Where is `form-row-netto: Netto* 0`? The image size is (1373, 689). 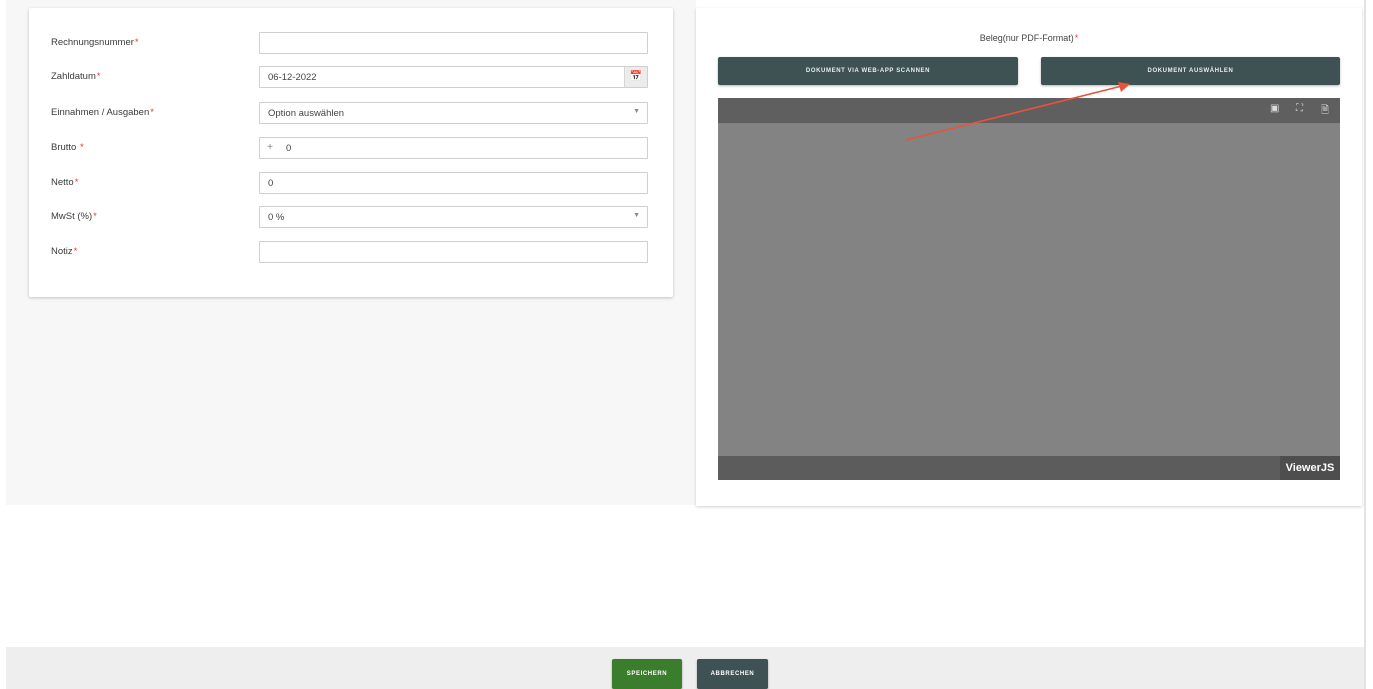 form-row-netto: Netto* 0 is located at coordinates (351, 184).